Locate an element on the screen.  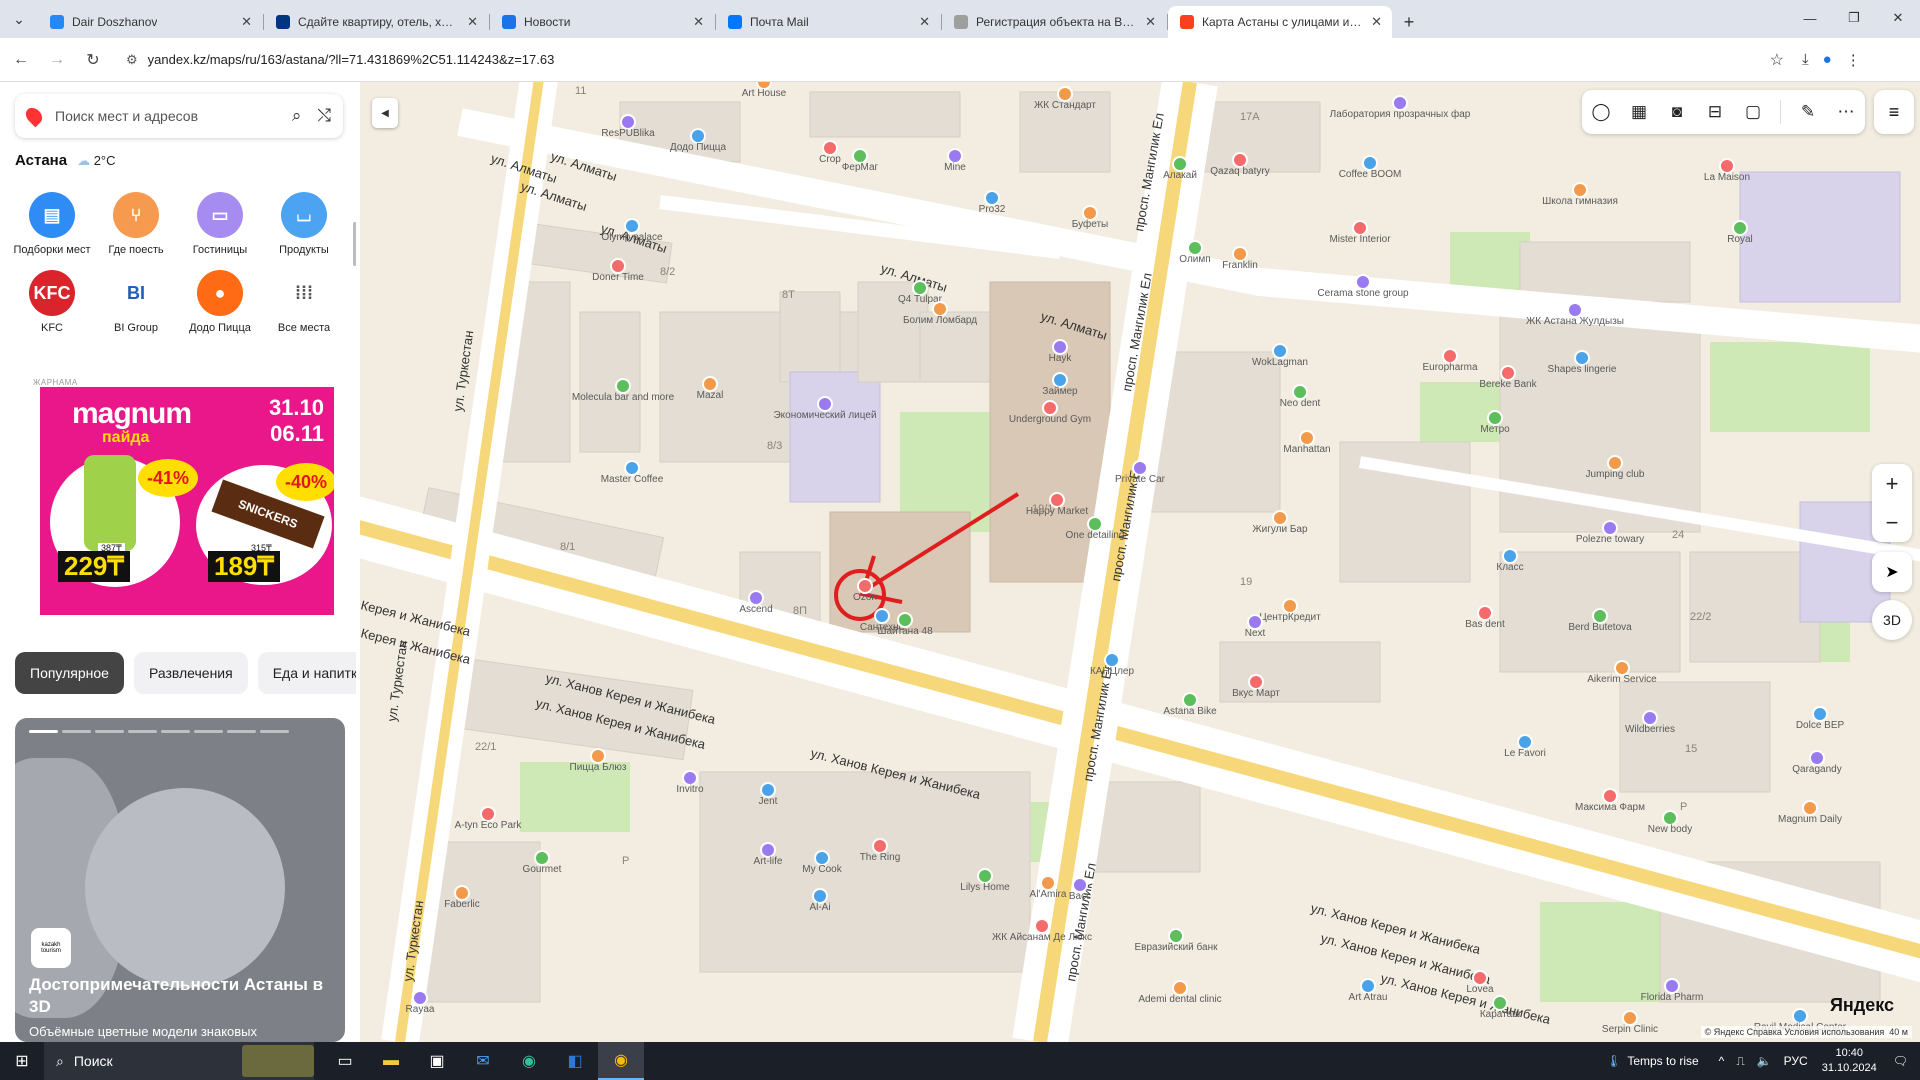
browser-tab: Карта Астаны с улицами и номерами ✕ is located at coordinates (1280, 22).